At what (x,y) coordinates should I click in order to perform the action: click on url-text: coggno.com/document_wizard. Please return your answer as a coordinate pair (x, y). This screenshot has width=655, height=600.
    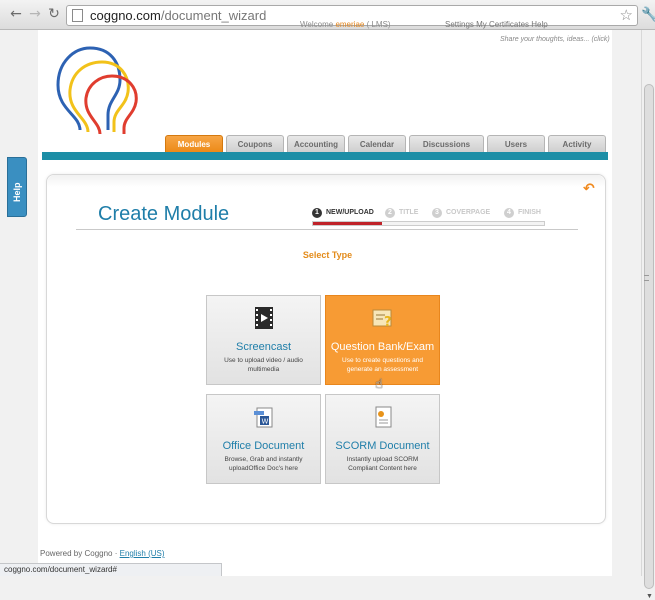
    Looking at the image, I should click on (178, 15).